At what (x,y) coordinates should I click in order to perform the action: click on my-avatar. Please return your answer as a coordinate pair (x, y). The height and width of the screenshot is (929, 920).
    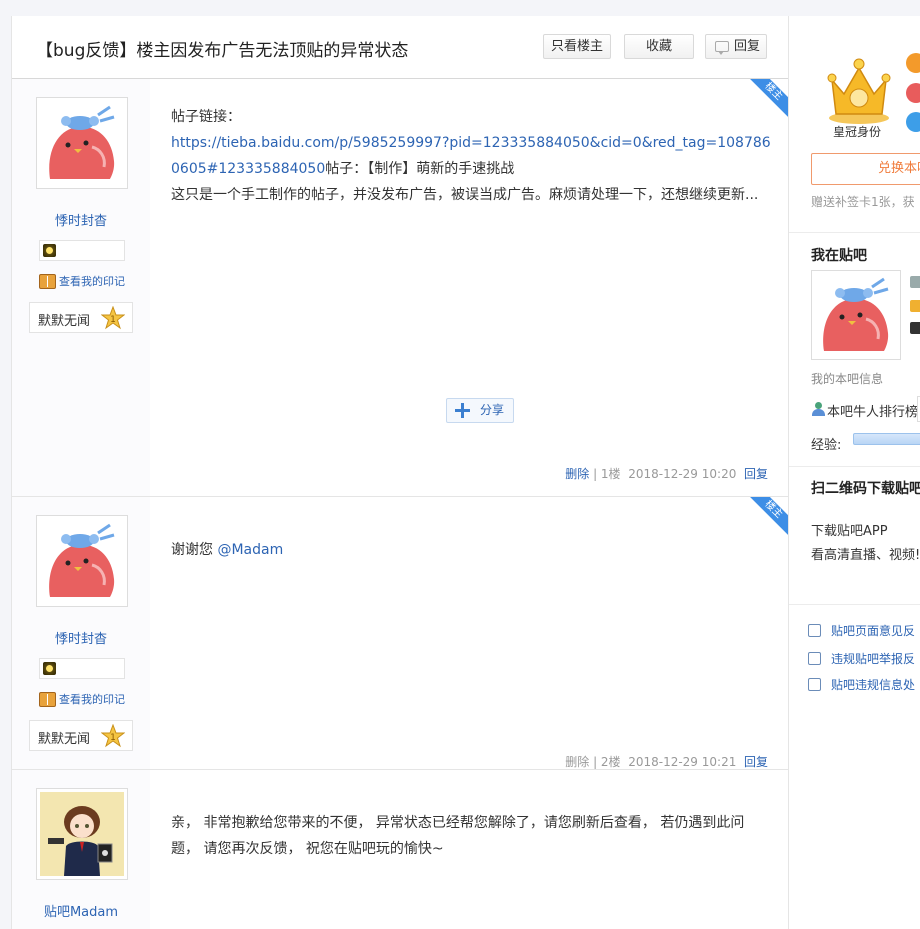
    Looking at the image, I should click on (856, 315).